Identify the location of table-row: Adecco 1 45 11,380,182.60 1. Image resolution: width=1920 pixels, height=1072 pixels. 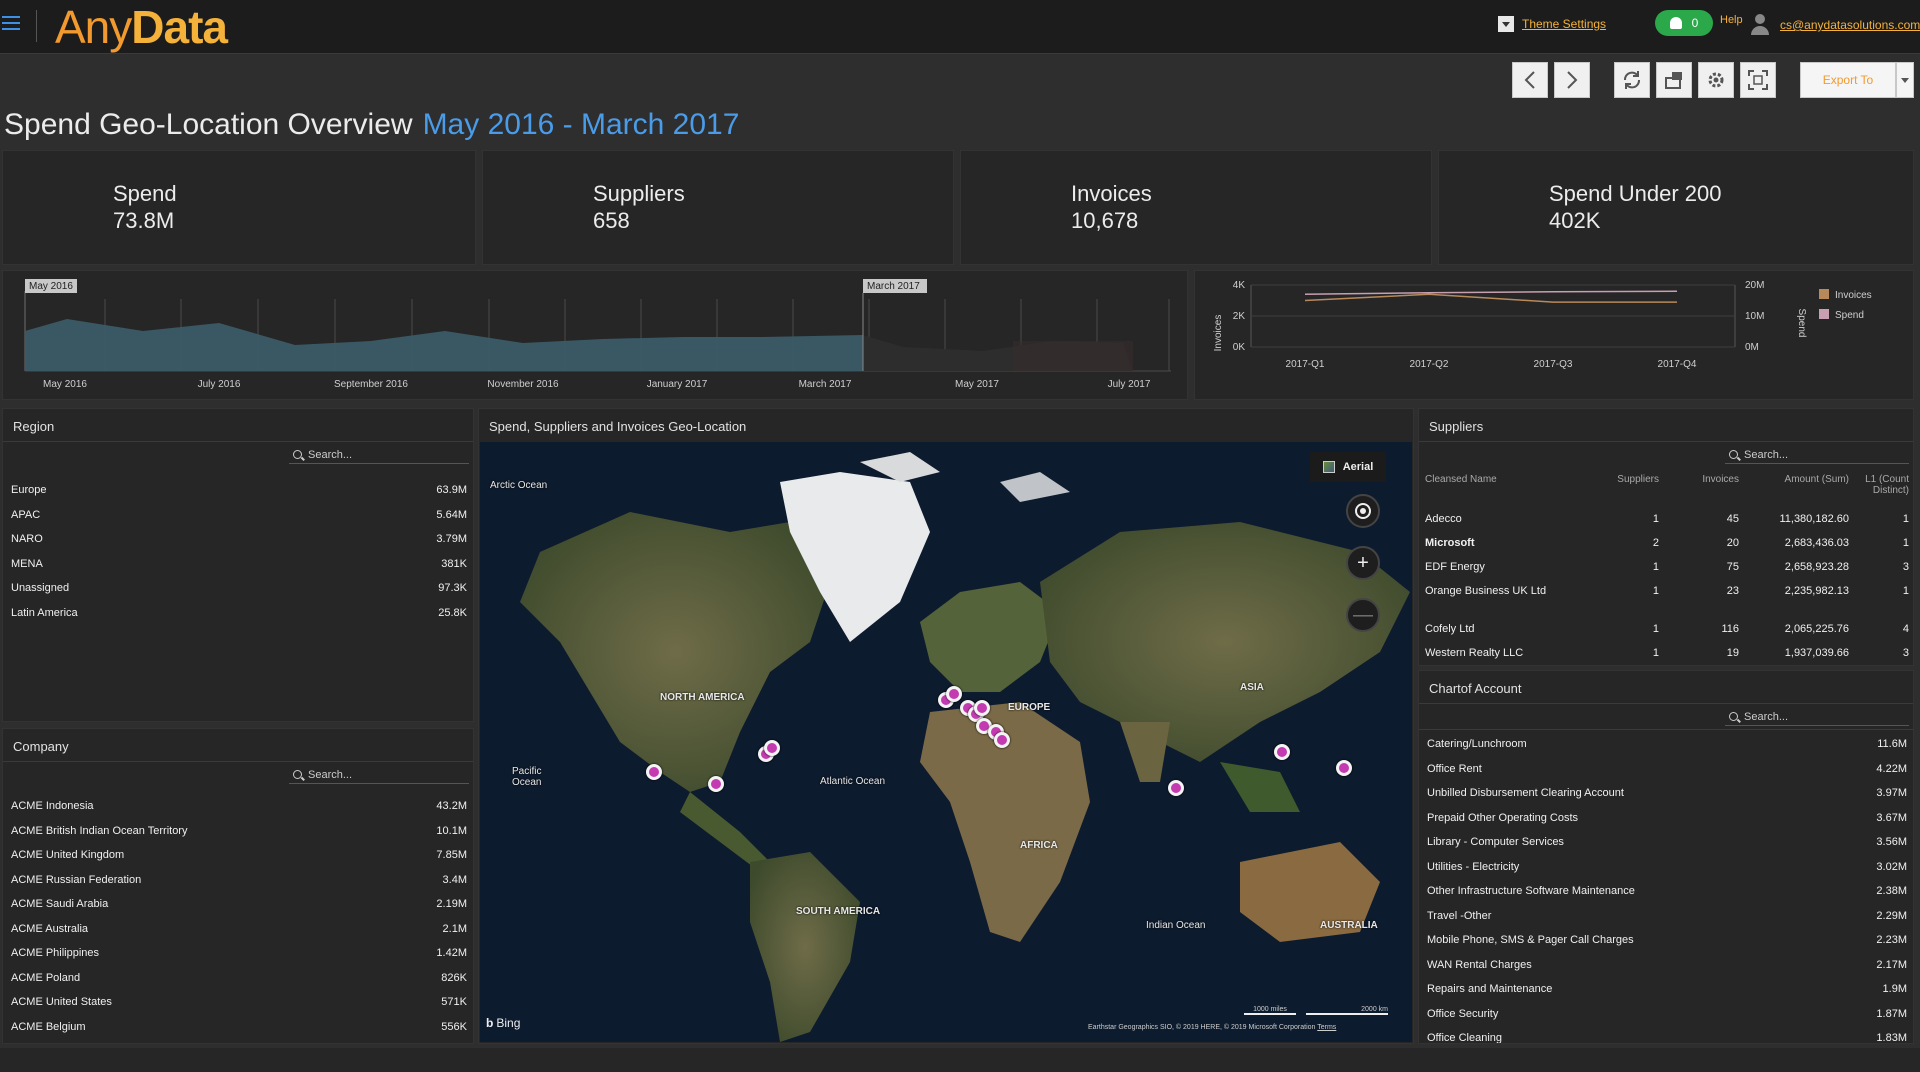
(1666, 523).